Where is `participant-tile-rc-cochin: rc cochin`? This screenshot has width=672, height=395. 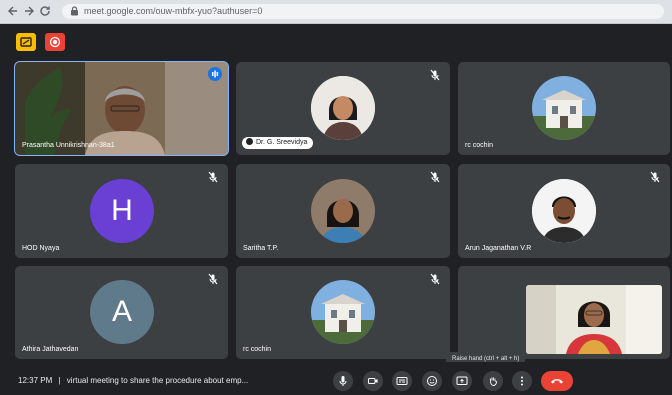 participant-tile-rc-cochin: rc cochin is located at coordinates (564, 108).